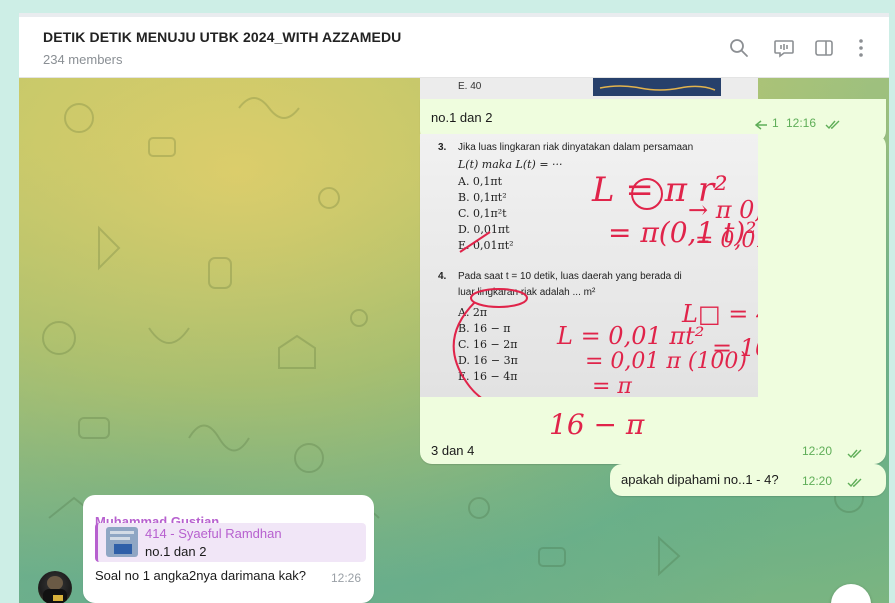  What do you see at coordinates (83, 59) in the screenshot?
I see `member-count: 234 members` at bounding box center [83, 59].